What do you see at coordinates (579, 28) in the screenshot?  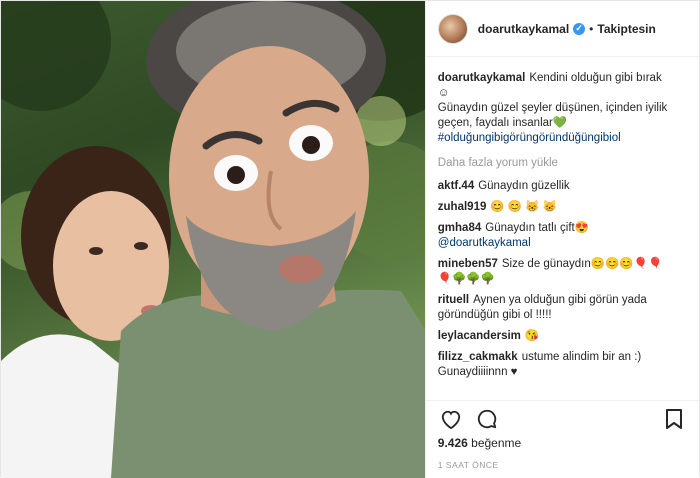 I see `verified-badge-icon: ✓` at bounding box center [579, 28].